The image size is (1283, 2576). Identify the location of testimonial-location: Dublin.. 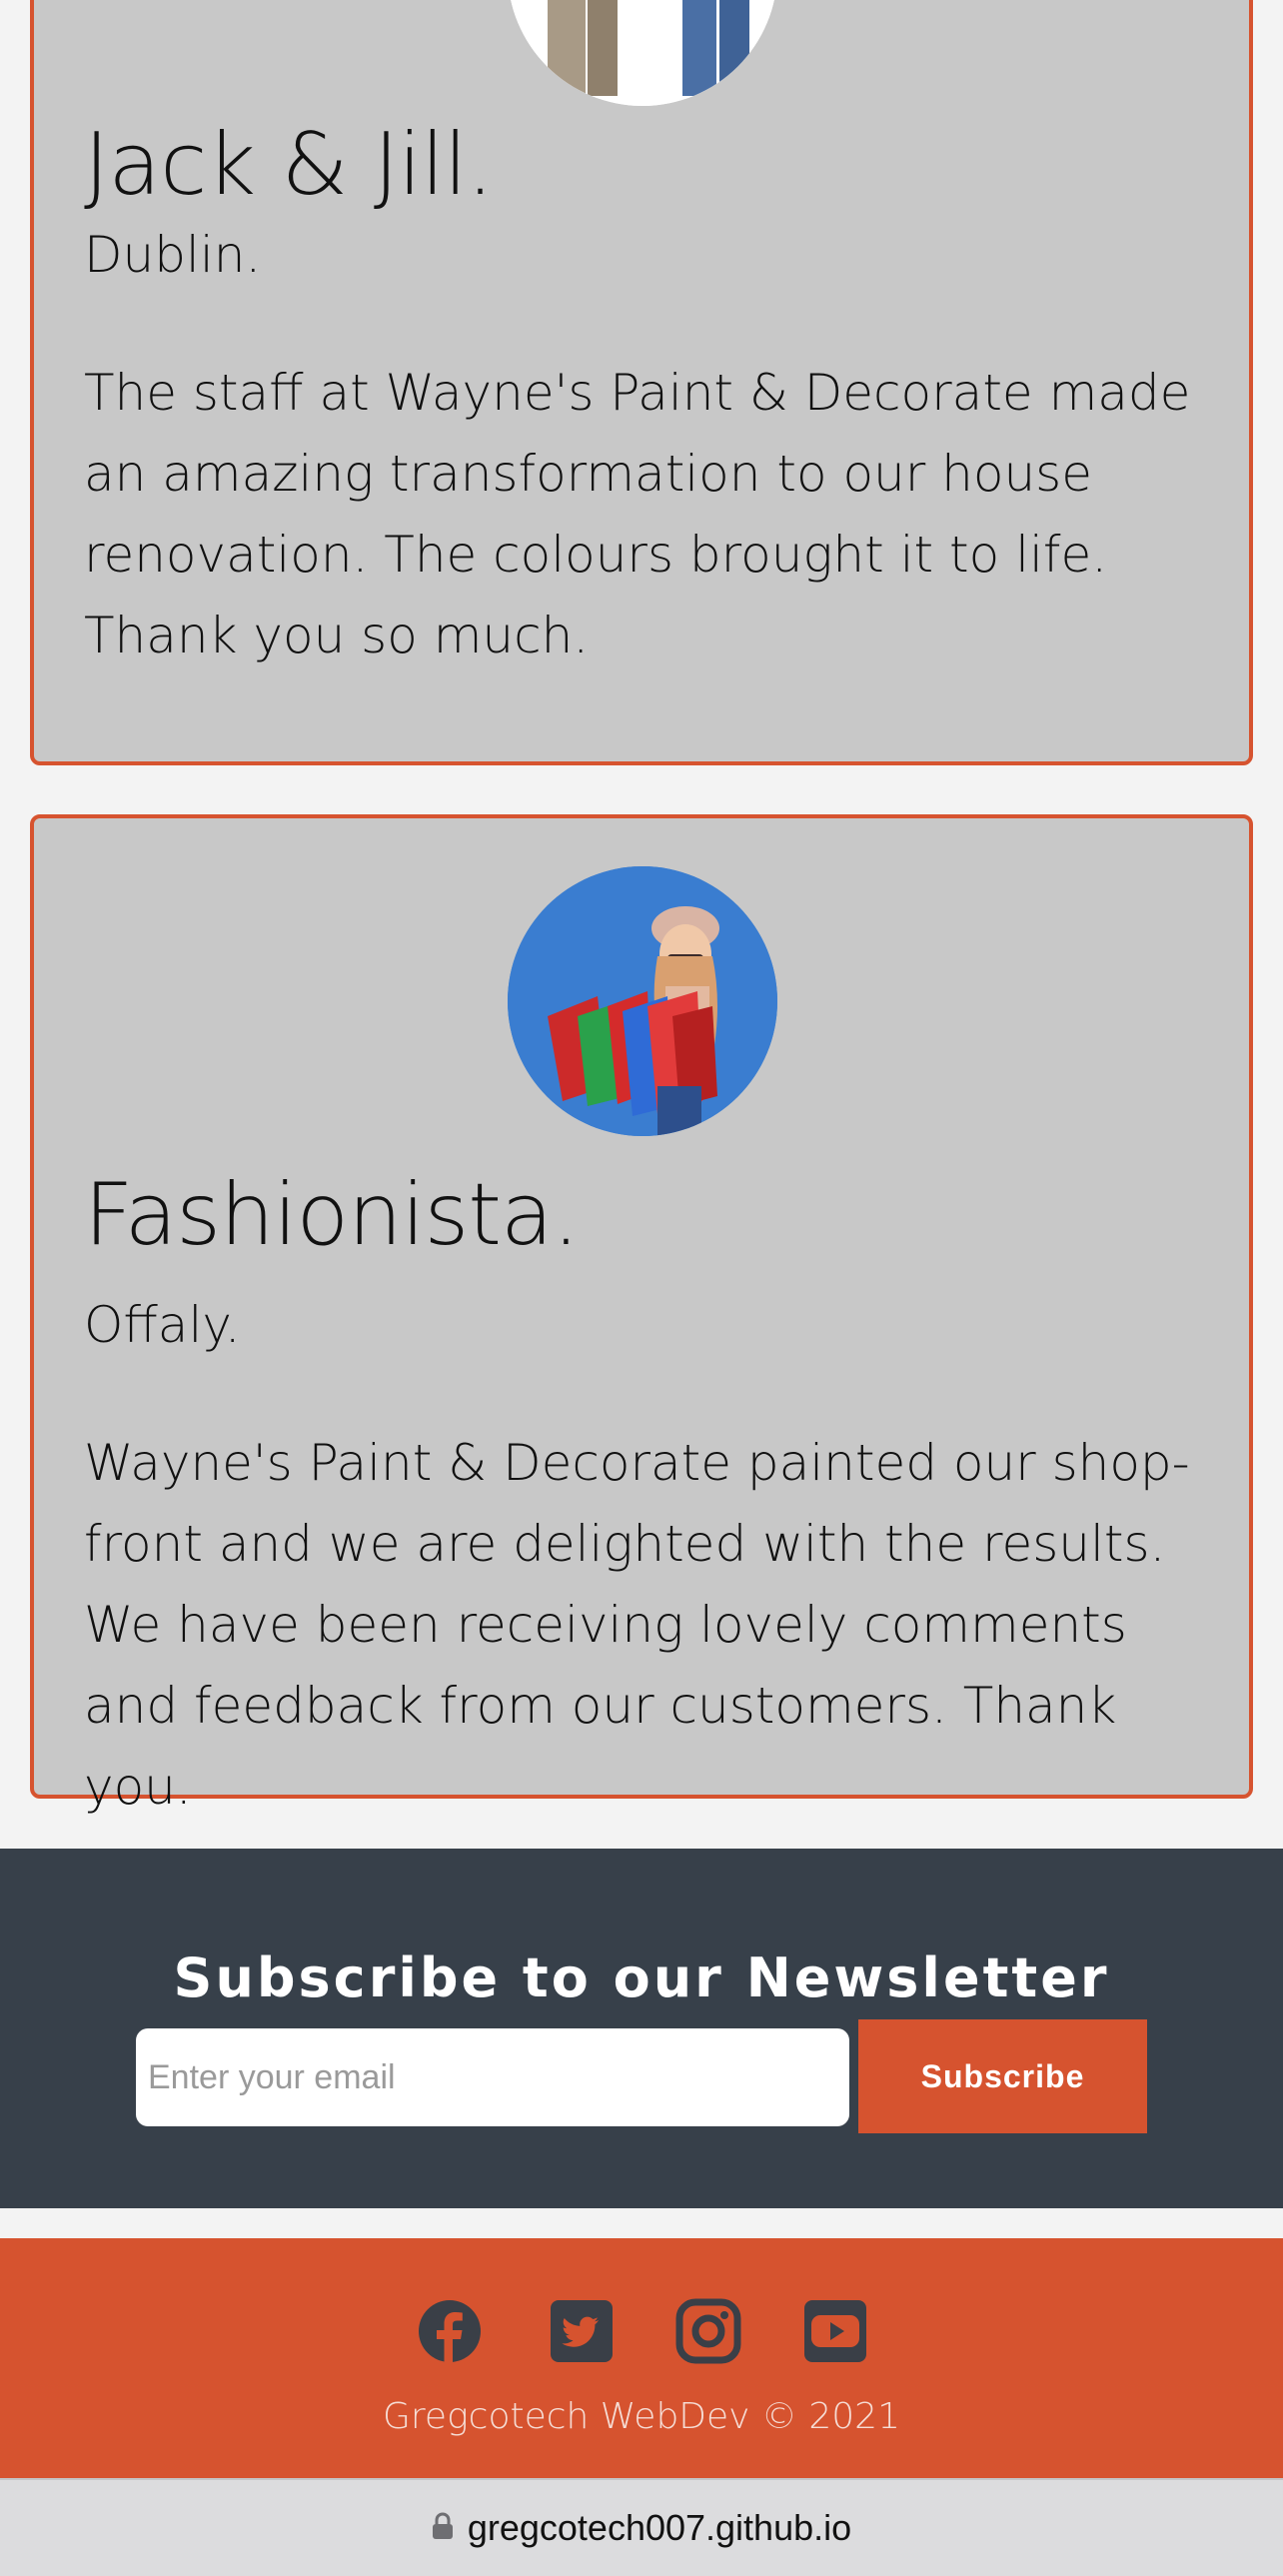
(173, 255).